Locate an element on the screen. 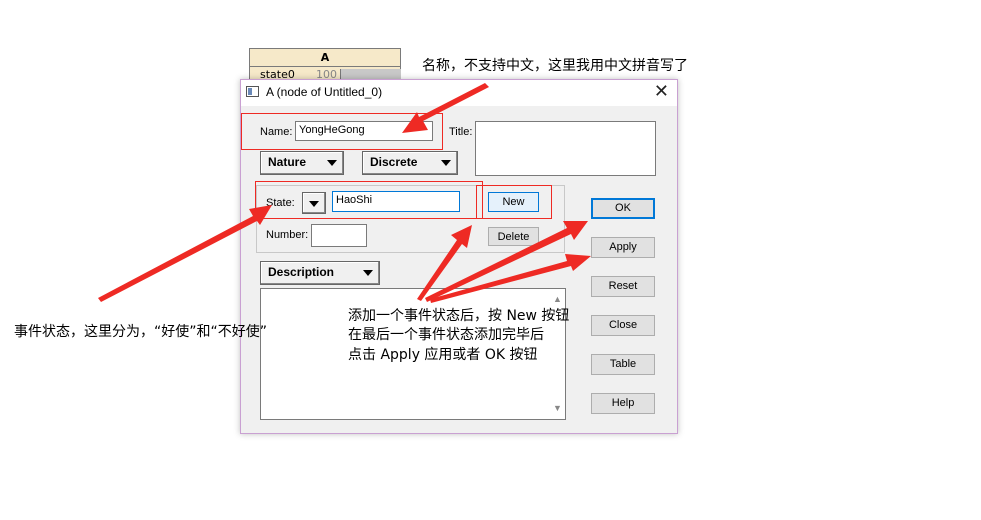 The height and width of the screenshot is (520, 981). apply-button: Apply is located at coordinates (623, 247).